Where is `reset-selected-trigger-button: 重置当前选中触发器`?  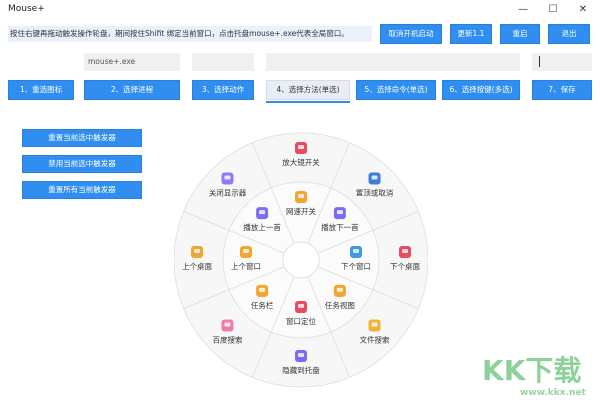
reset-selected-trigger-button: 重置当前选中触发器 is located at coordinates (82, 138).